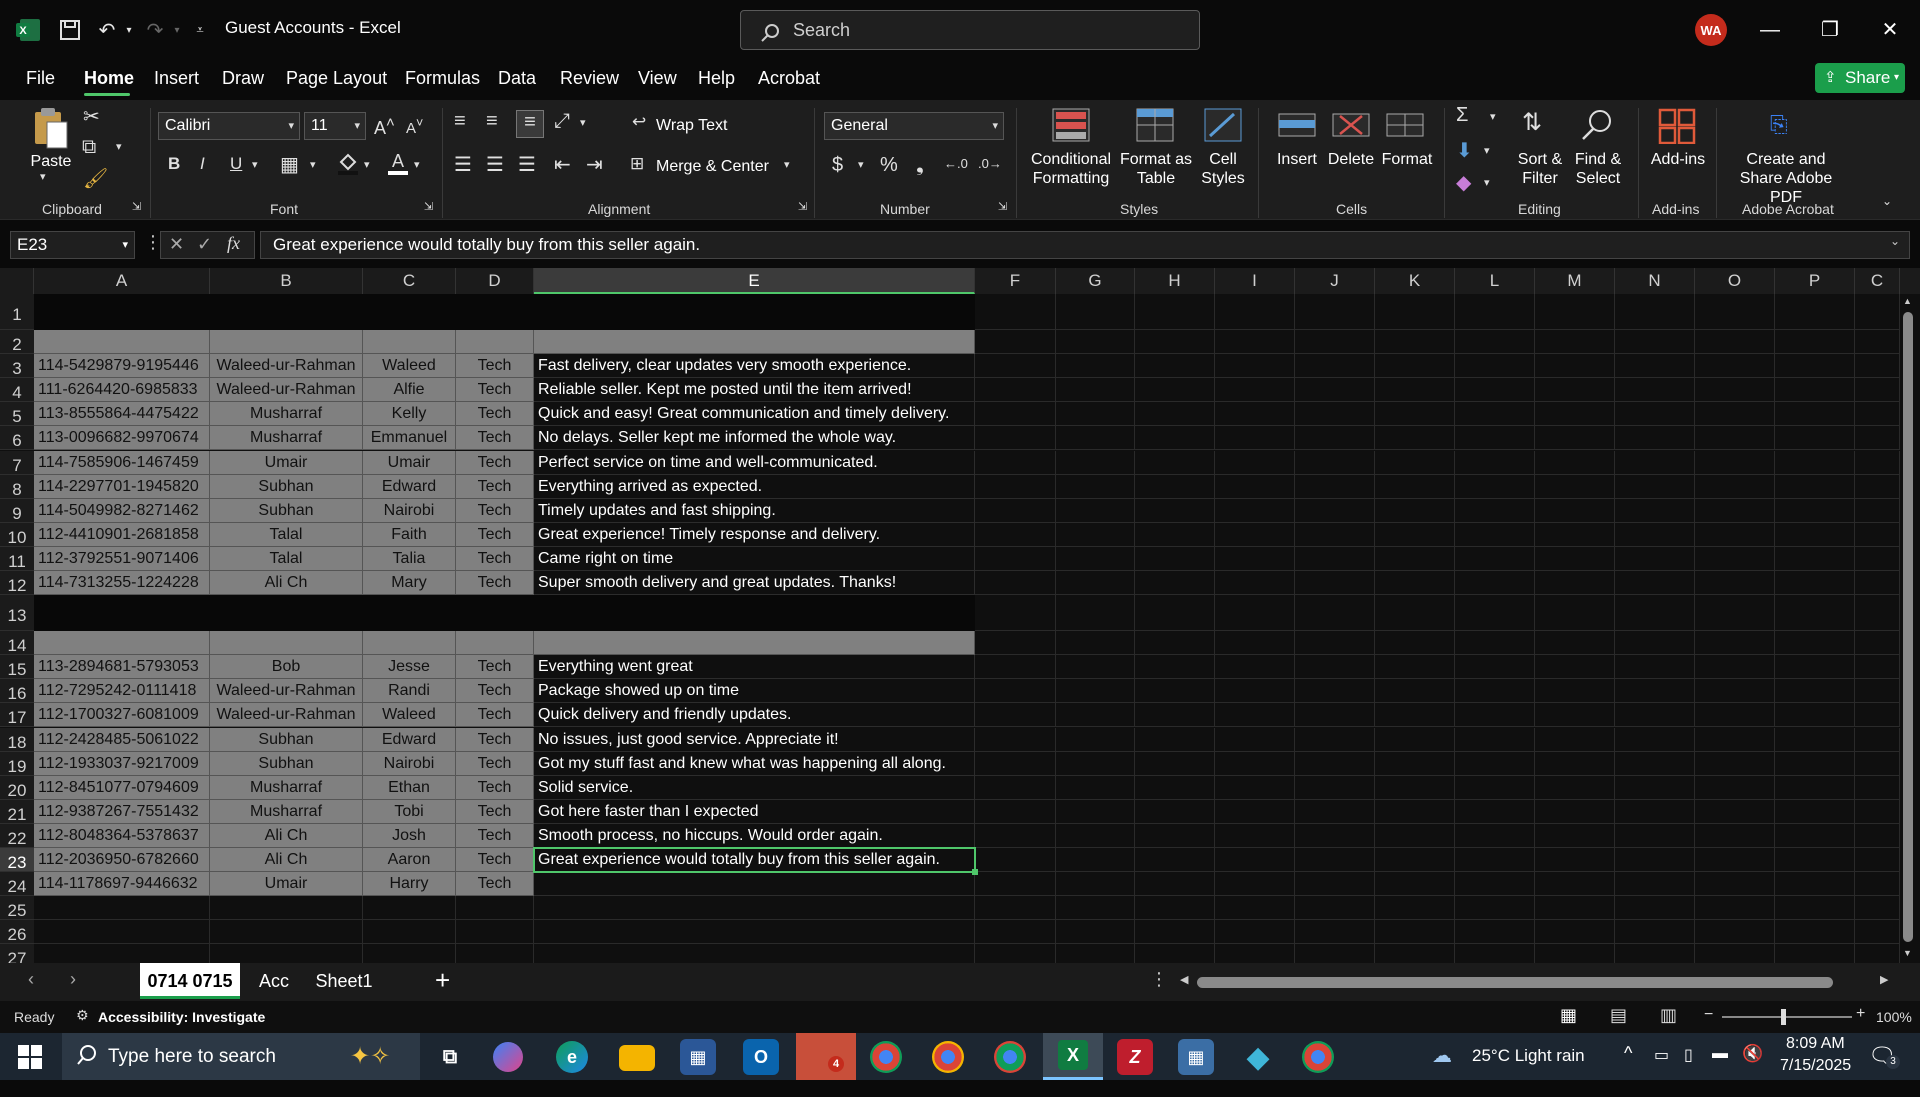 This screenshot has height=1097, width=1920. I want to click on scroll-down-icon: ▼, so click(1907, 953).